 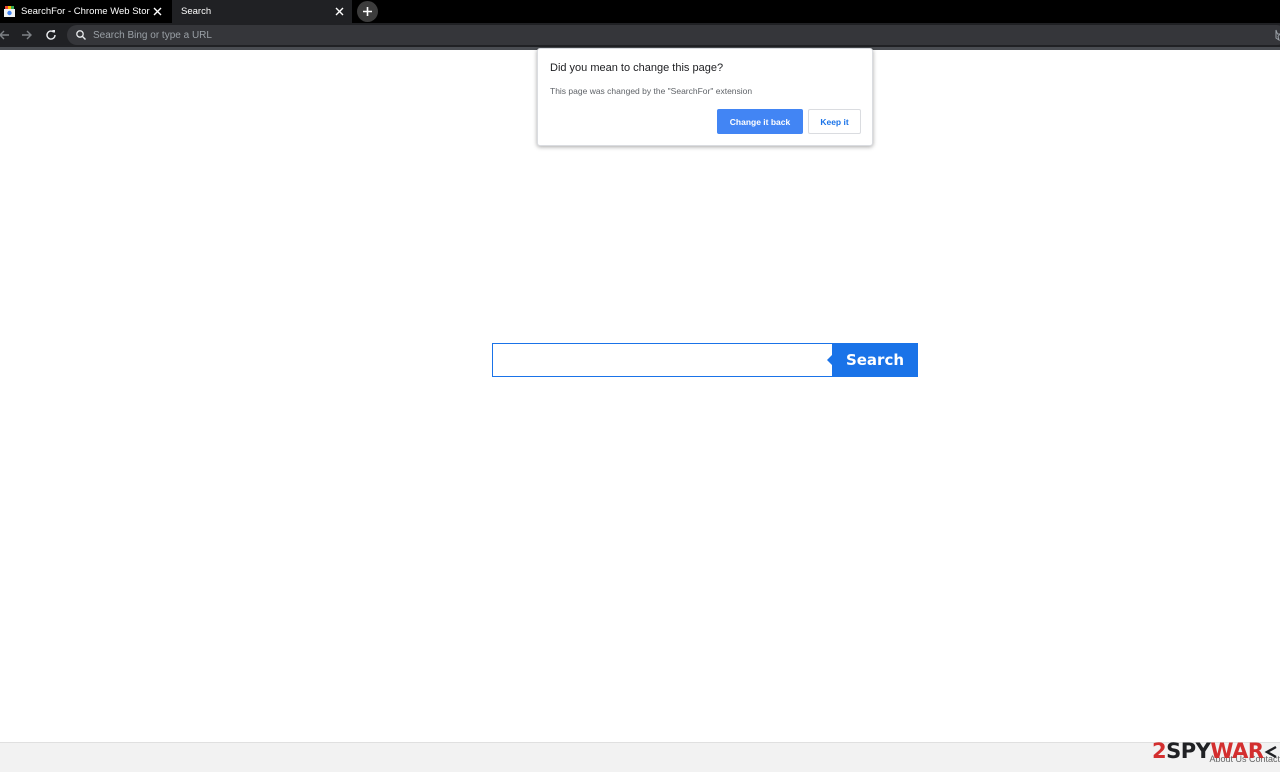 What do you see at coordinates (640, 11) in the screenshot?
I see `tab-strip: SearchFor - Chrome Web Store Search` at bounding box center [640, 11].